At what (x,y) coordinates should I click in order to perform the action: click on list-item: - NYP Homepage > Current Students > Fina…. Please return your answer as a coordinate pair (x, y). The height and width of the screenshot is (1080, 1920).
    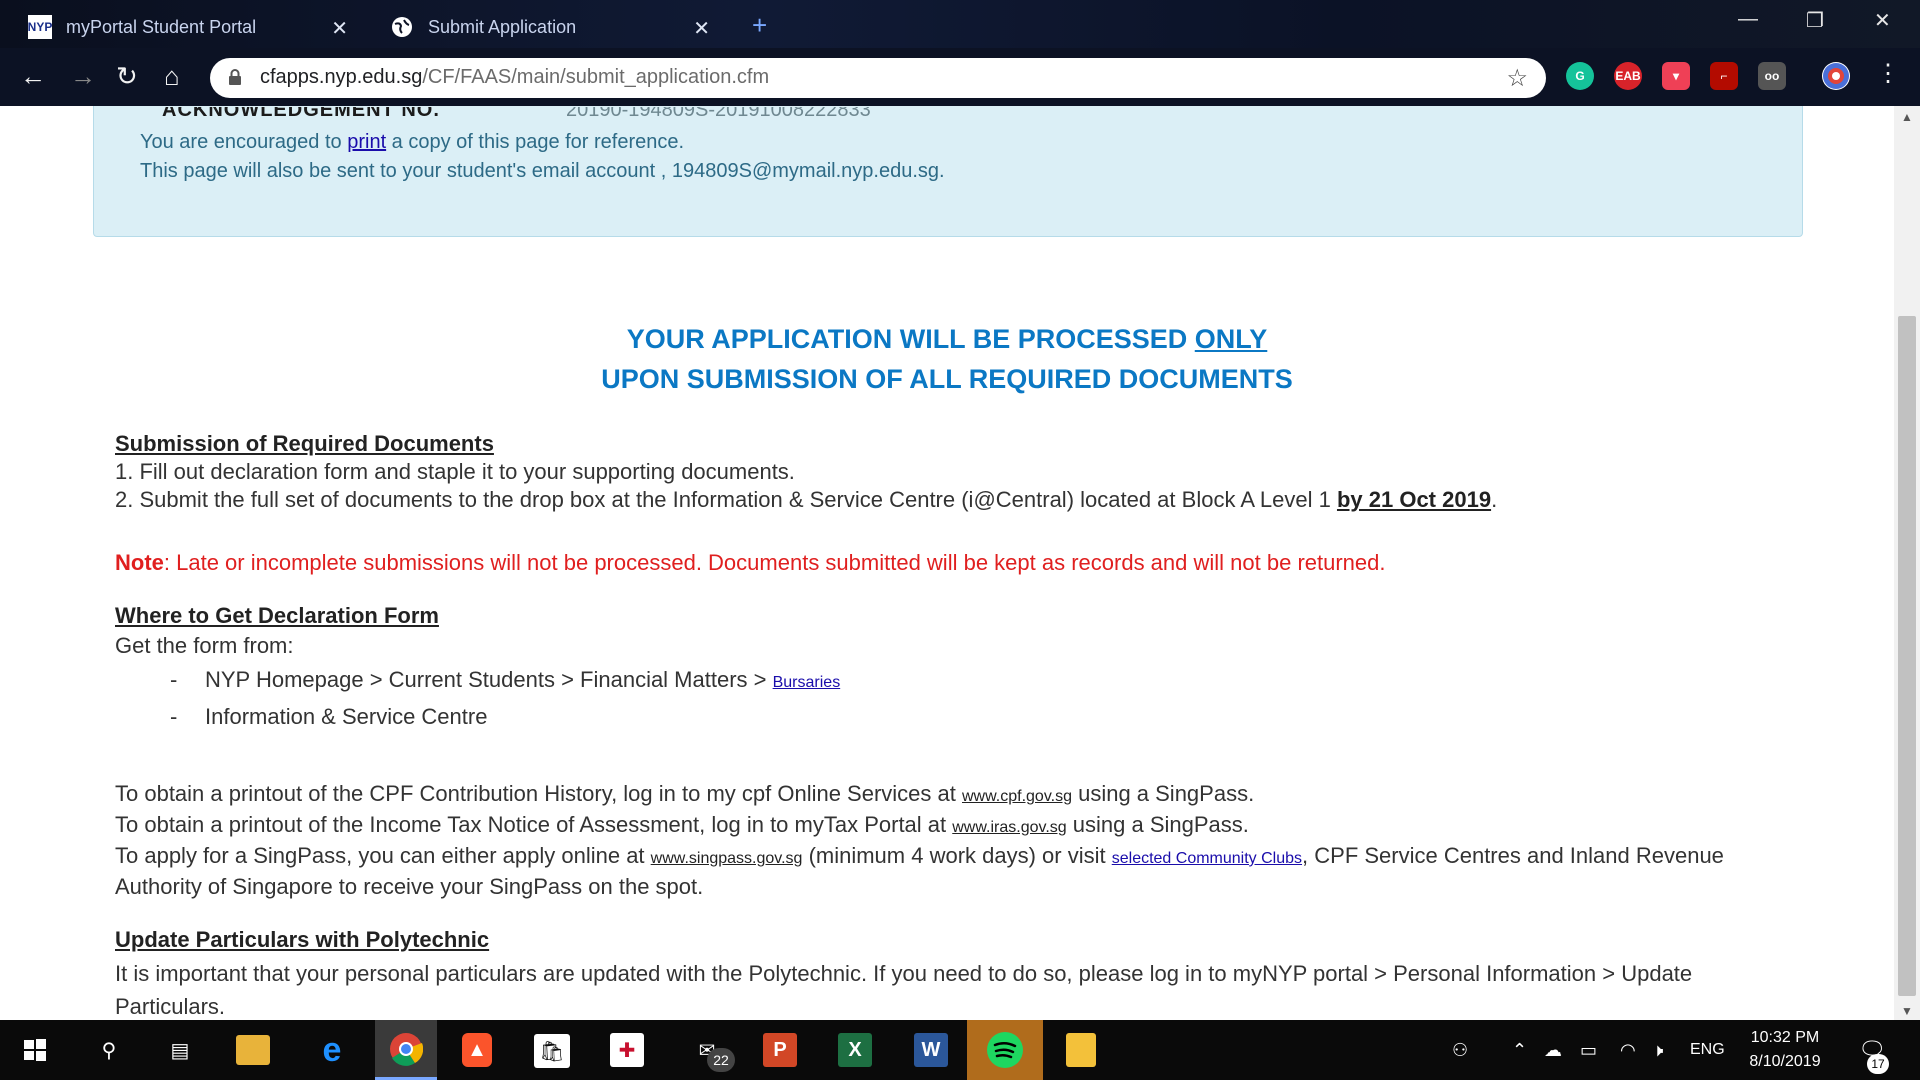
    Looking at the image, I should click on (505, 679).